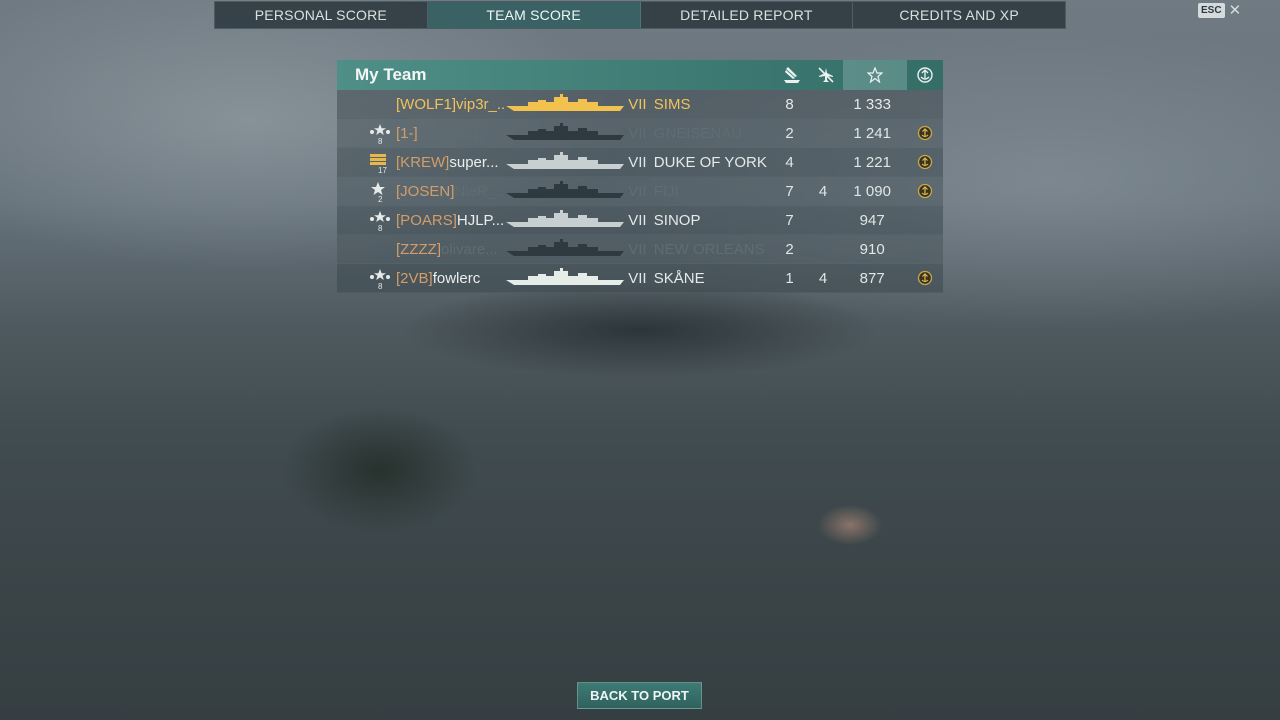 This screenshot has height=720, width=1280. What do you see at coordinates (672, 104) in the screenshot?
I see `ship-name: SIMS` at bounding box center [672, 104].